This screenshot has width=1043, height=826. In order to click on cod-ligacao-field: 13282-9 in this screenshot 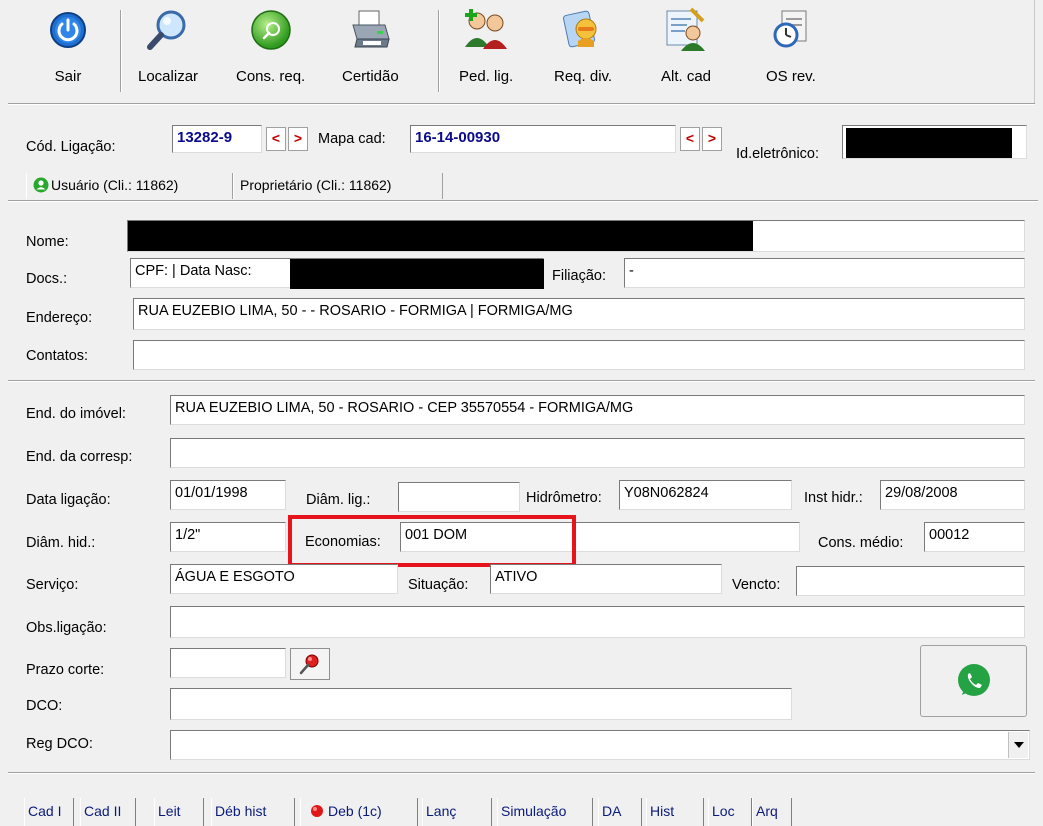, I will do `click(217, 139)`.